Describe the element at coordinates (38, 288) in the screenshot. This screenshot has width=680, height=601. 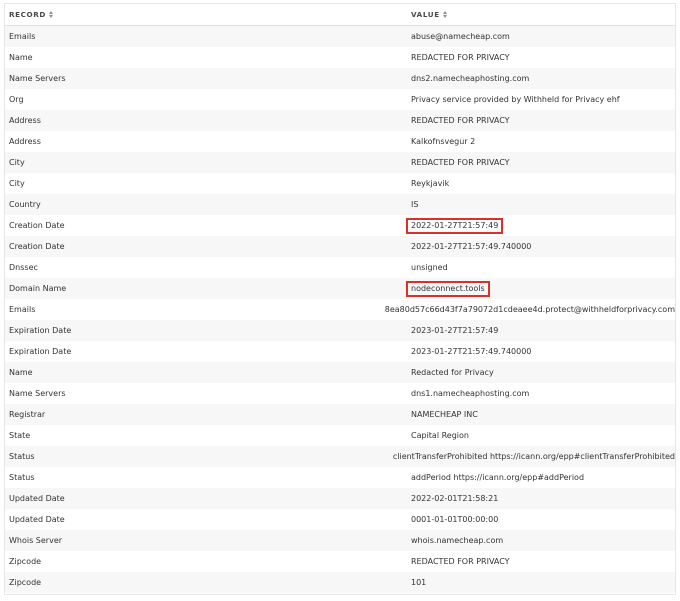
I see `record-cell: Domain Name` at that location.